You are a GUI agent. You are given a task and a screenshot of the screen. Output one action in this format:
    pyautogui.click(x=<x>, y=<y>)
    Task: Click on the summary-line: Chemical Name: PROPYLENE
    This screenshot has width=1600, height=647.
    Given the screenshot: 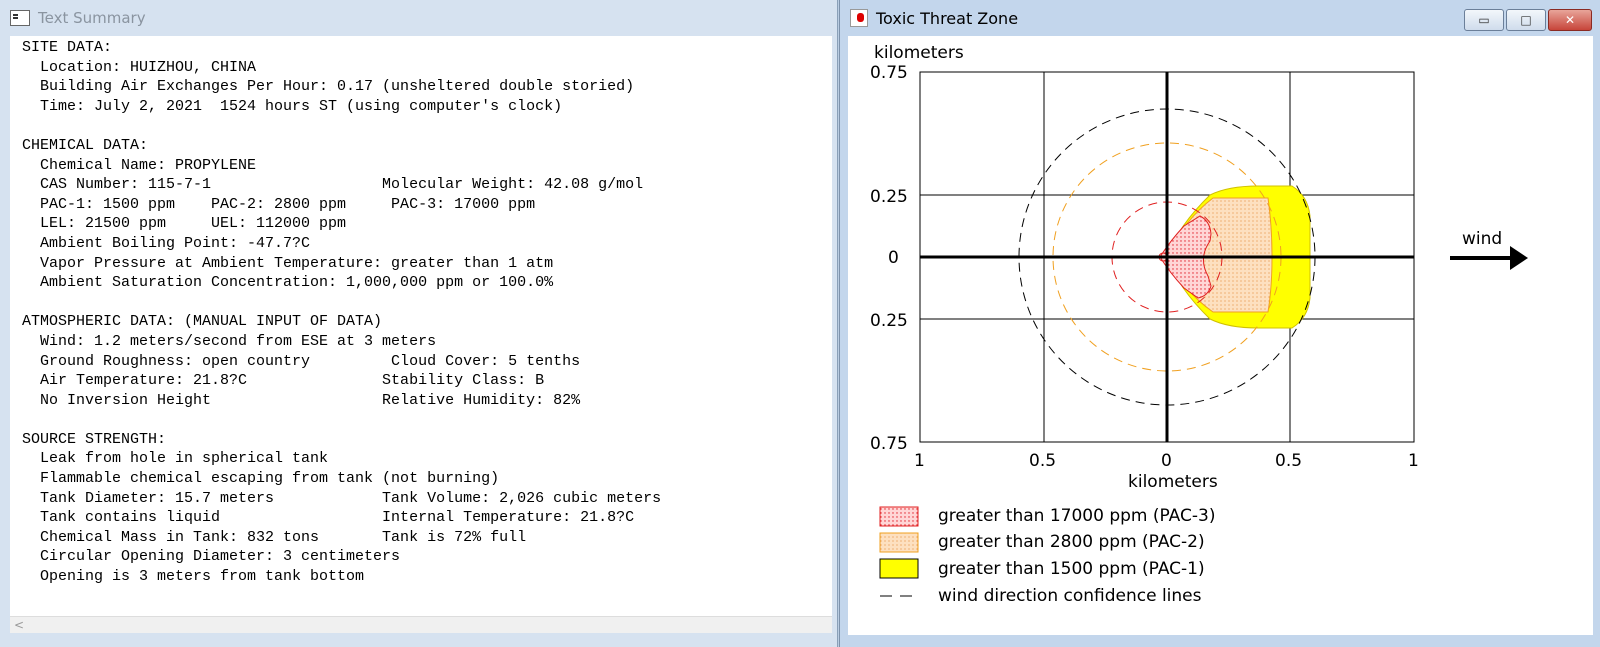 What is the action you would take?
    pyautogui.click(x=139, y=165)
    